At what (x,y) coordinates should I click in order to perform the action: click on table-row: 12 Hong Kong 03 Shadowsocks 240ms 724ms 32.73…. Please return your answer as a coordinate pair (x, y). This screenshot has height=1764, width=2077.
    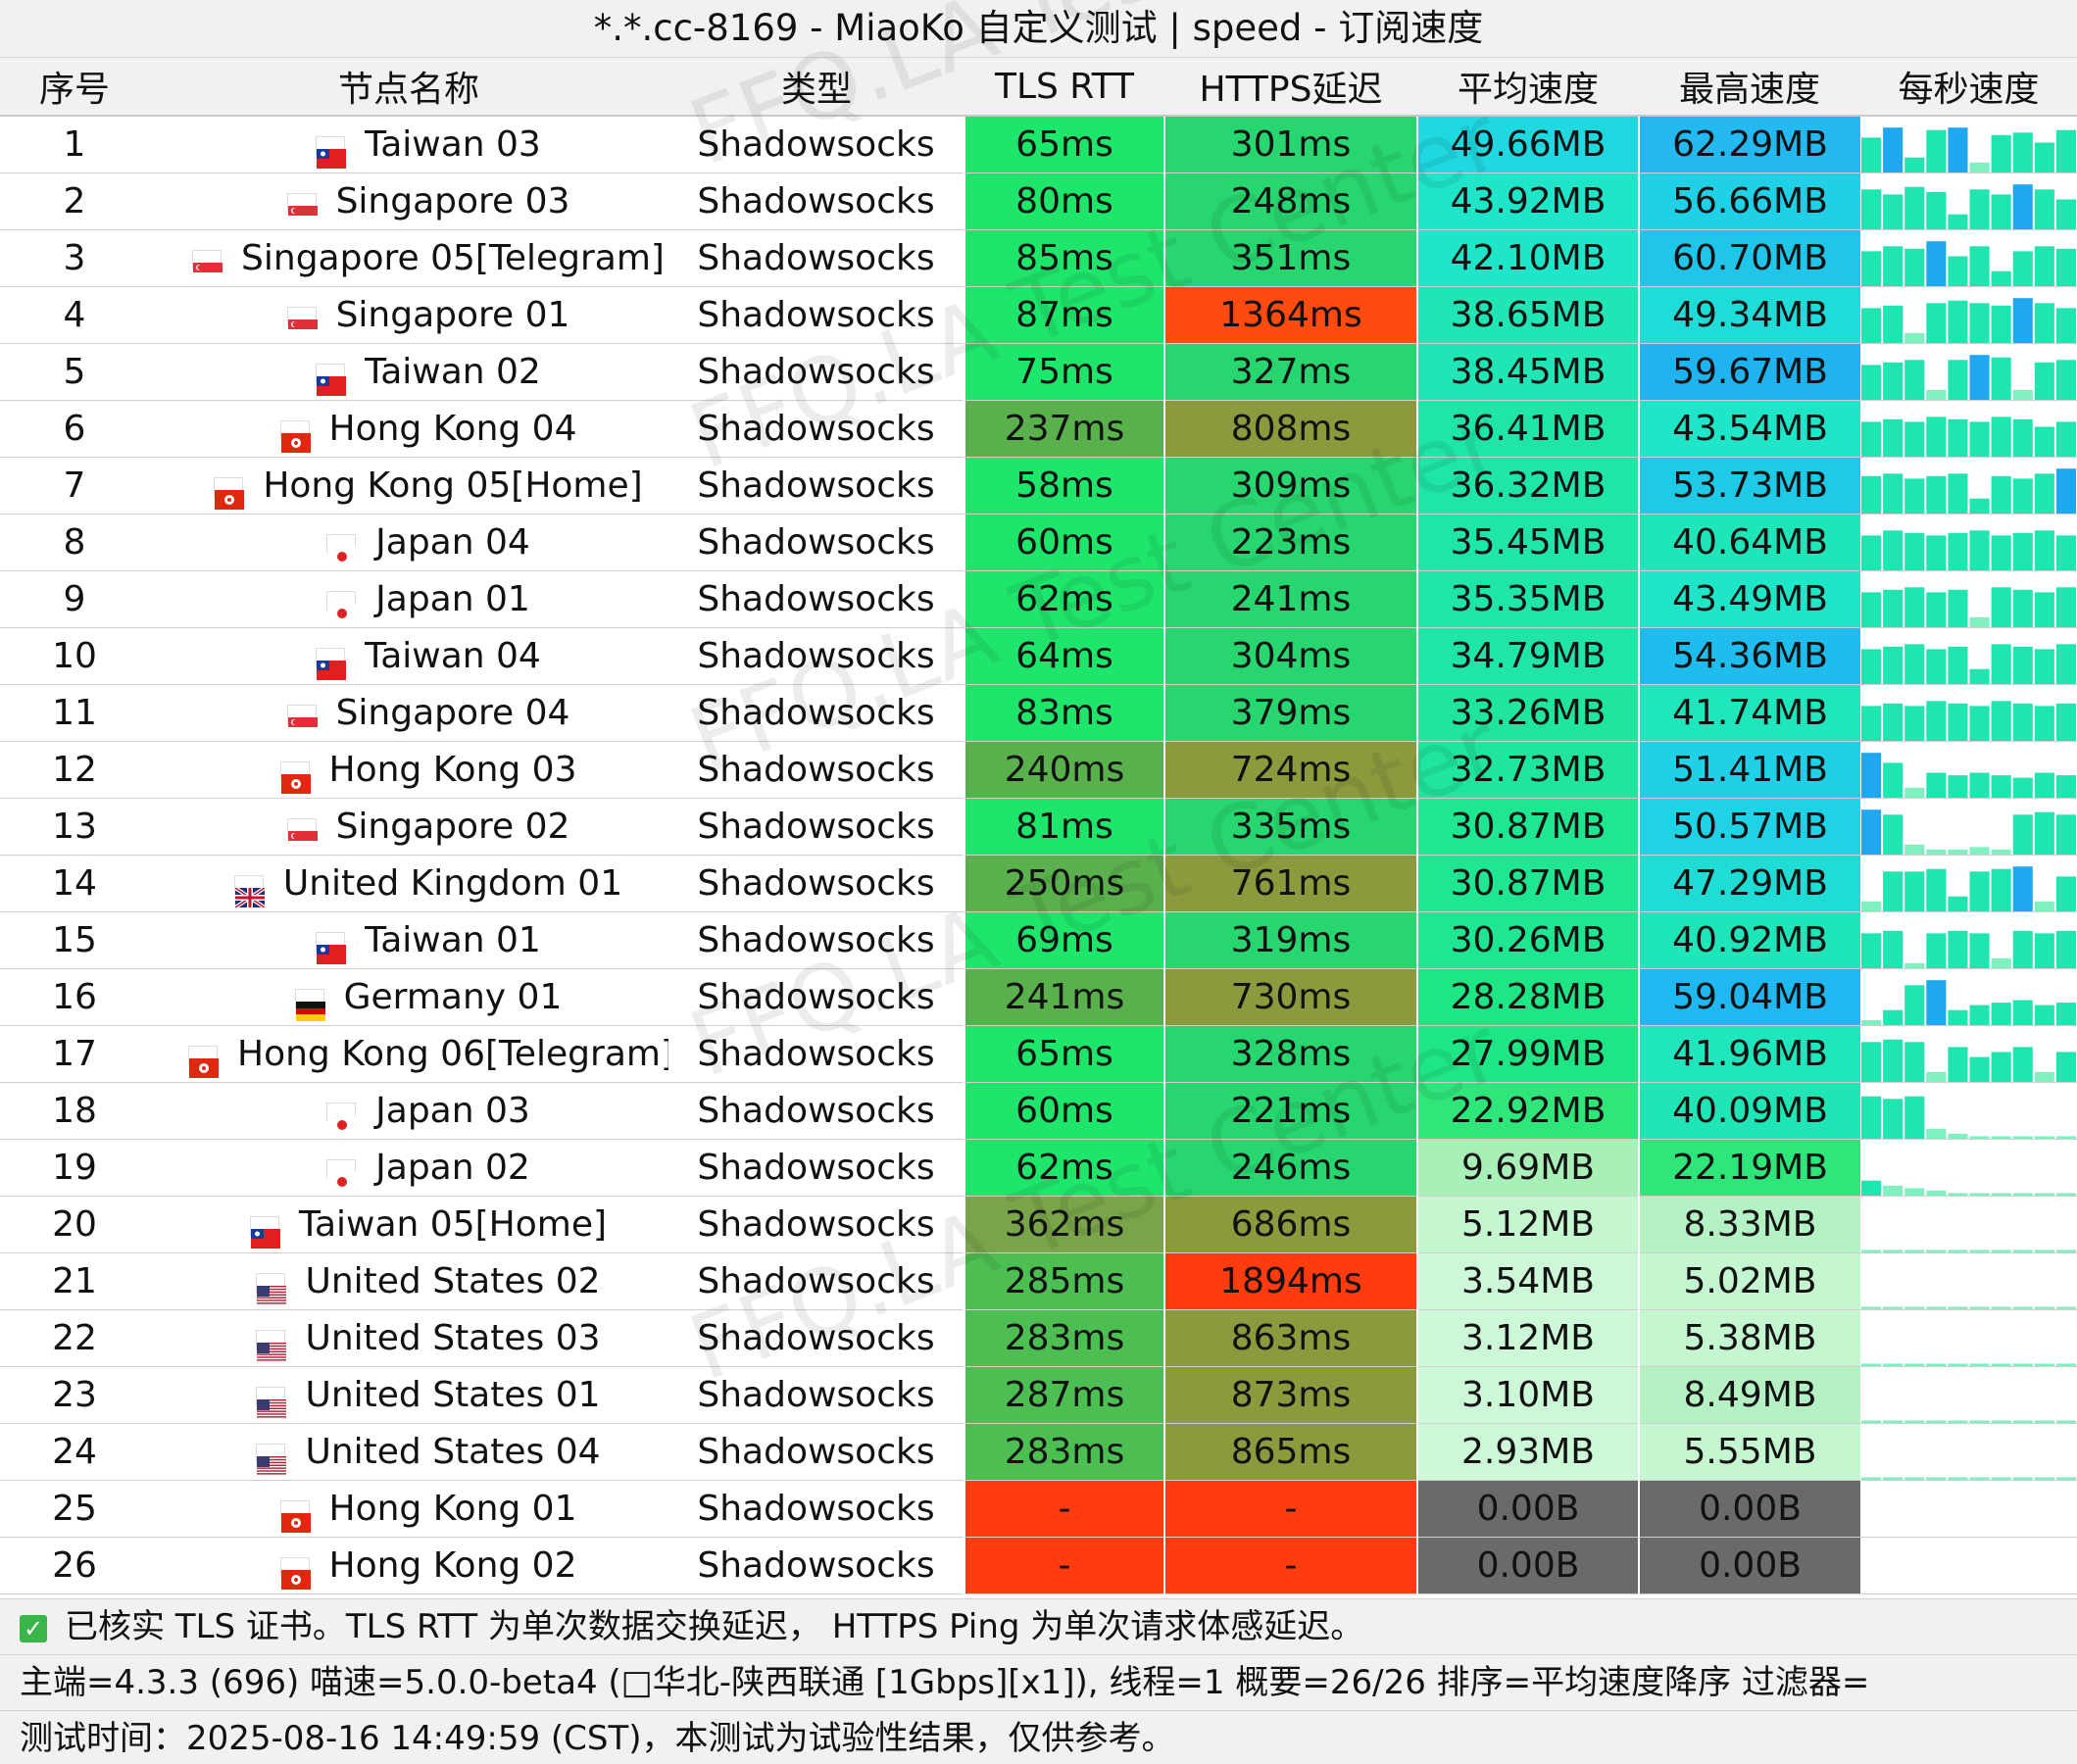
    Looking at the image, I should click on (1038, 770).